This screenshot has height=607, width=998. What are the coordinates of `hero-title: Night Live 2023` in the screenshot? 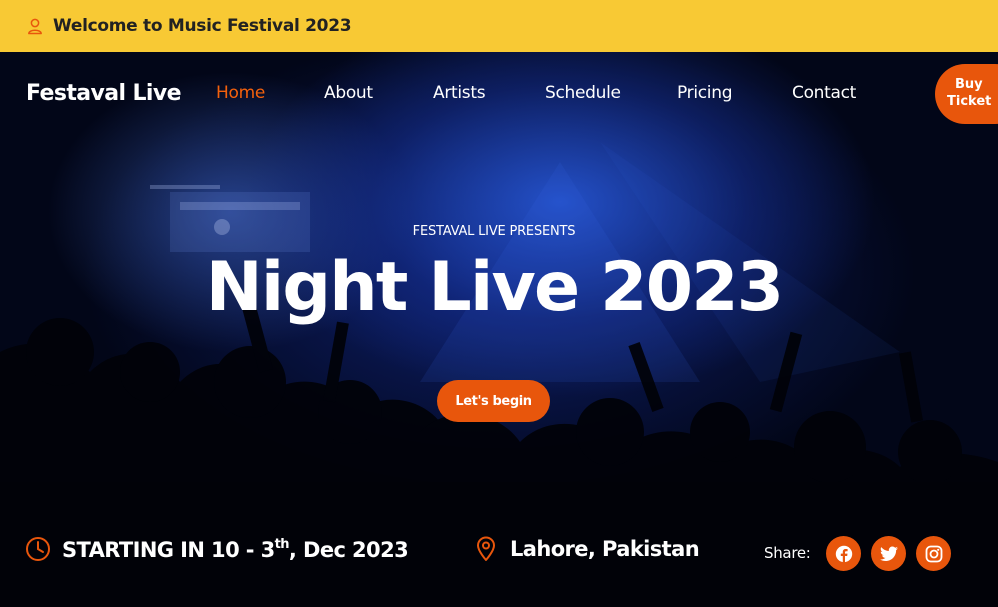 It's located at (494, 287).